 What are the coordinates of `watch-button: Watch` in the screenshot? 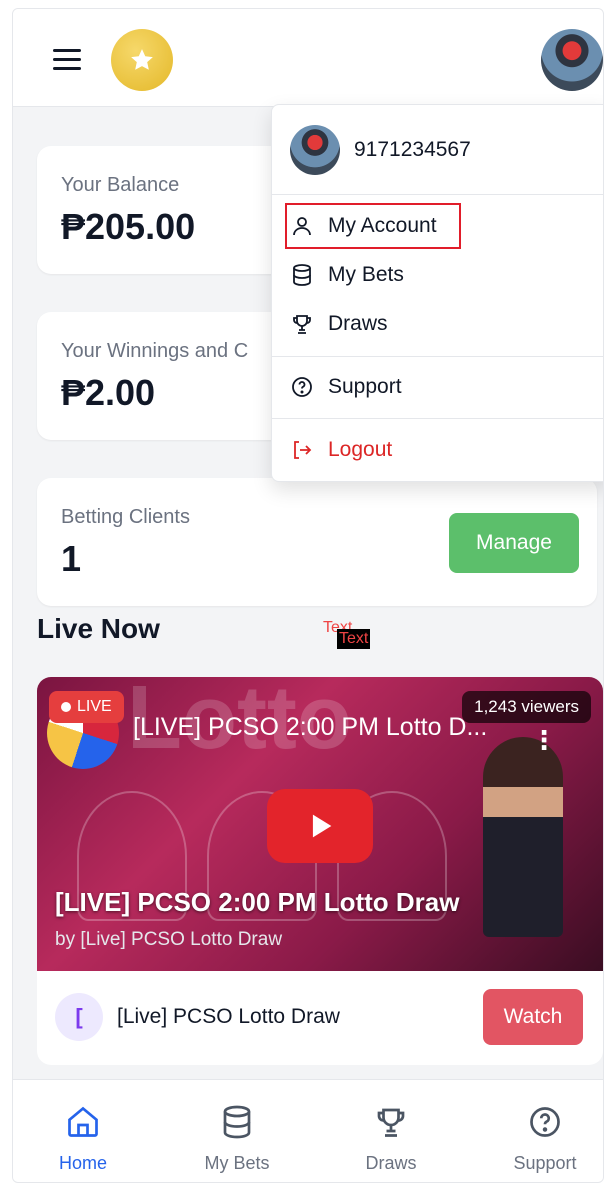 It's located at (533, 1017).